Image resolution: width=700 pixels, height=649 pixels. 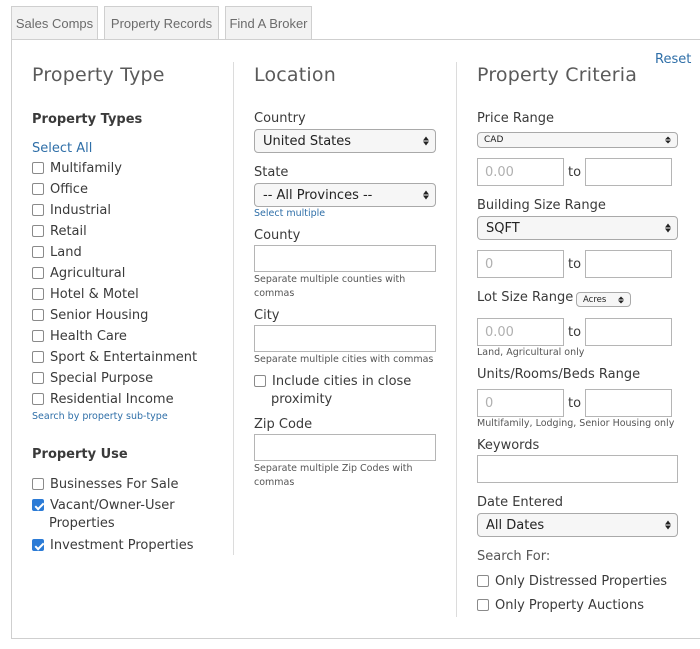 I want to click on building-unit-select: SQFT, so click(x=577, y=228).